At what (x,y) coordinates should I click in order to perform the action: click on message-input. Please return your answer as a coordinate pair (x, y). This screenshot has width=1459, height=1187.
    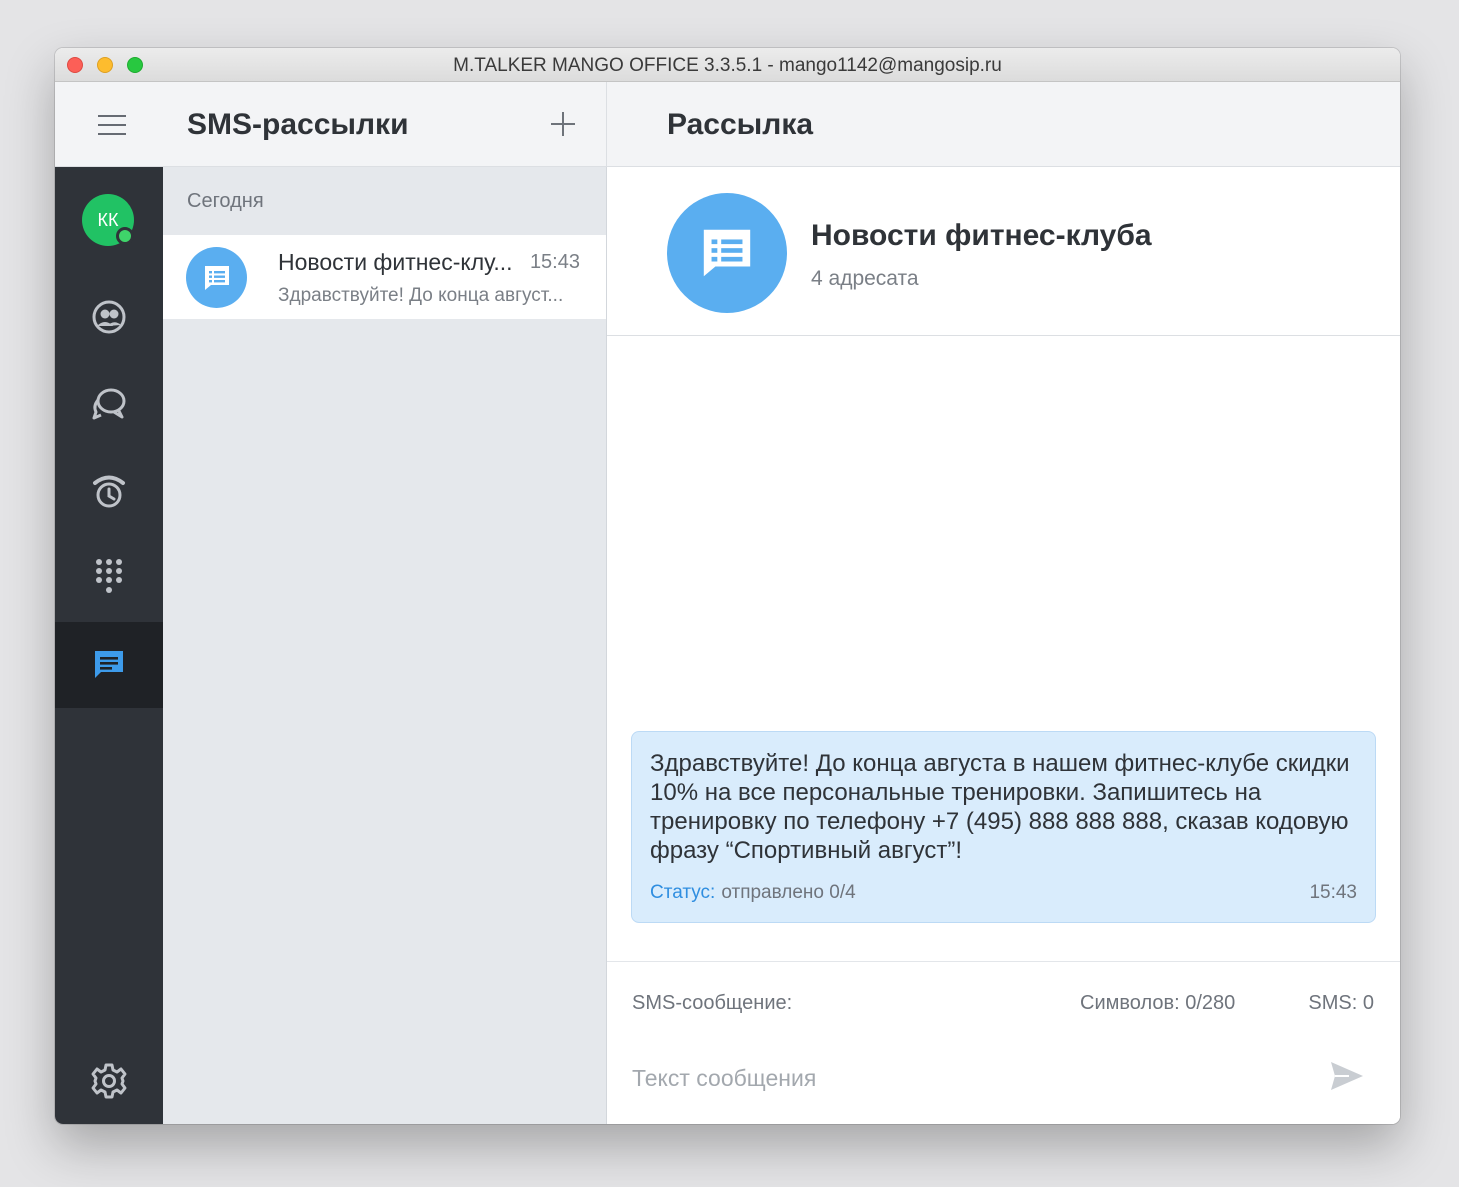
    Looking at the image, I should click on (972, 1078).